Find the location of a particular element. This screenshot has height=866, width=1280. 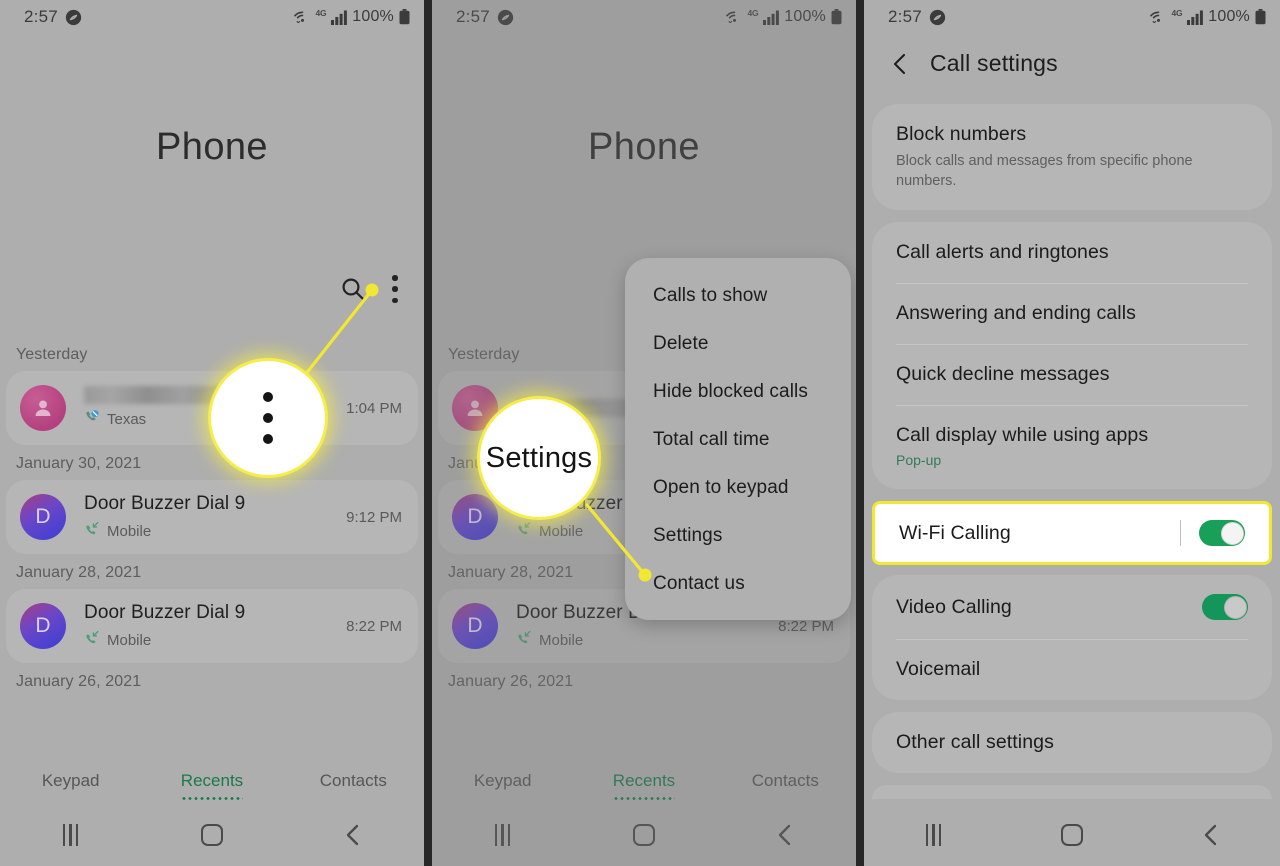

settings-card-video-voicemail: Video Calling Voicemail is located at coordinates (1072, 638).